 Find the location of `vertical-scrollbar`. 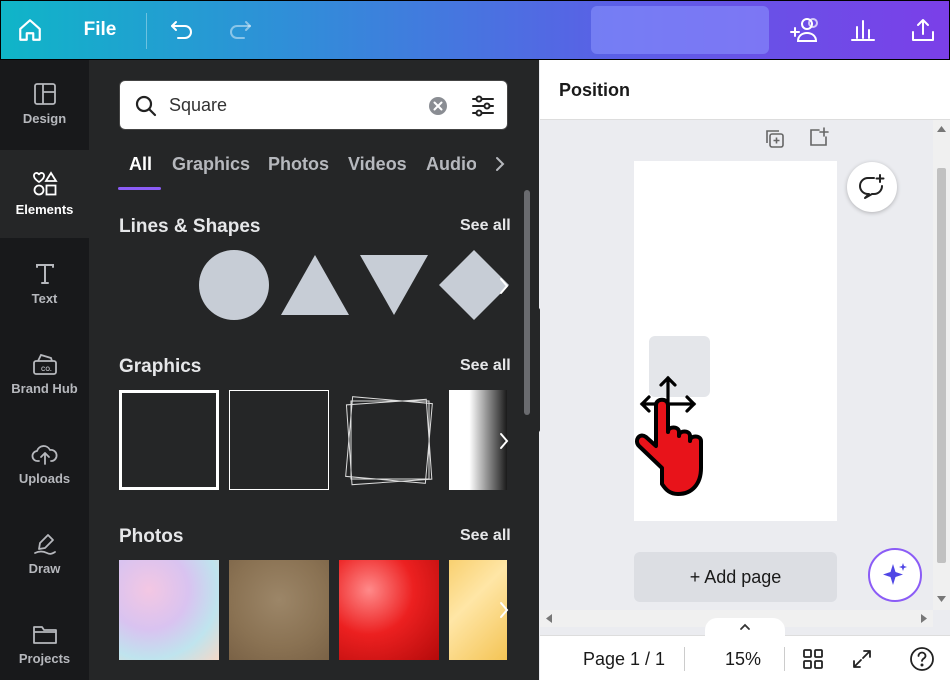

vertical-scrollbar is located at coordinates (941, 365).